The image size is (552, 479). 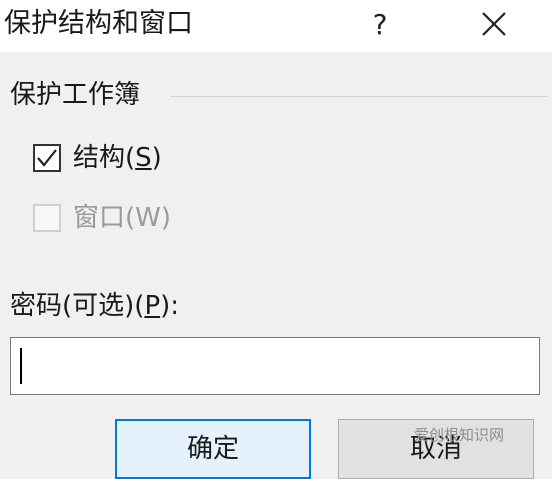 I want to click on help-button: ?, so click(x=380, y=24).